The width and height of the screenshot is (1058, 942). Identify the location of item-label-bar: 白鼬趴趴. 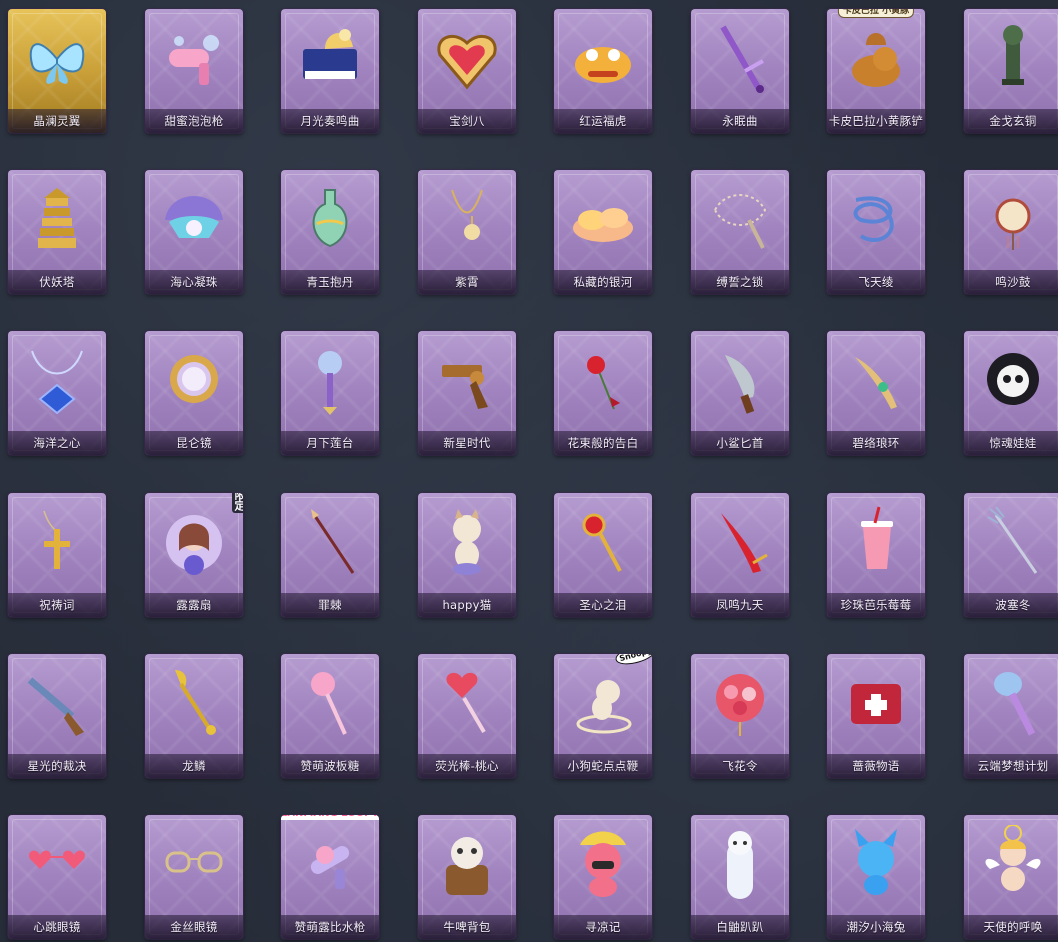
(740, 927).